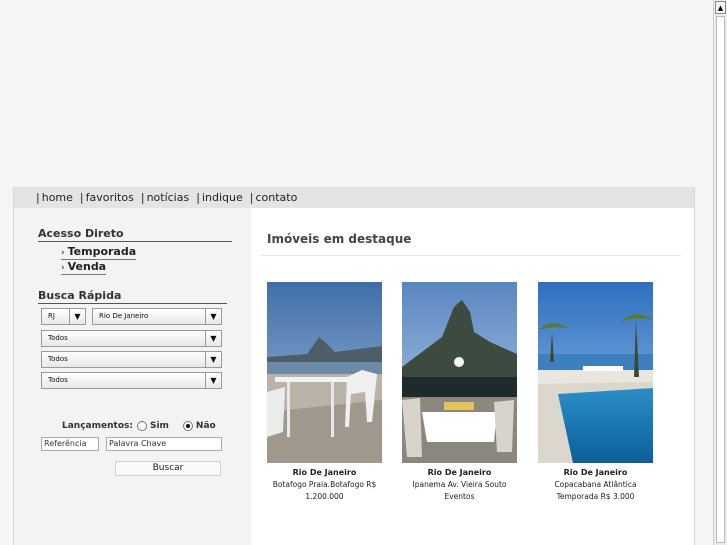 The image size is (727, 545). I want to click on link-temporada: › Temporada, so click(99, 252).